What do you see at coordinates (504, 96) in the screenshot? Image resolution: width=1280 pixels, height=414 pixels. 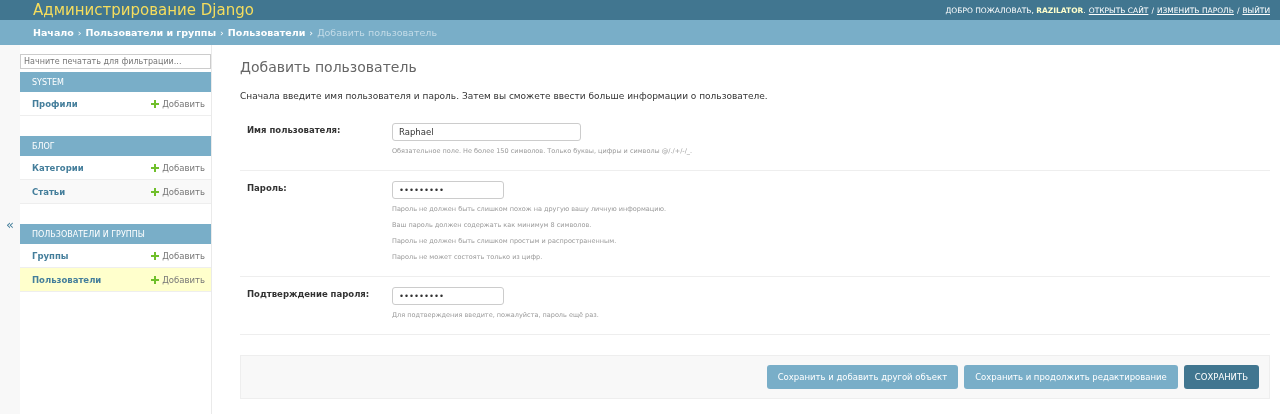 I see `intro-text: Сначала введите имя пользователя и пароль. Затем вы сможете ввести больше информации о пользователе.` at bounding box center [504, 96].